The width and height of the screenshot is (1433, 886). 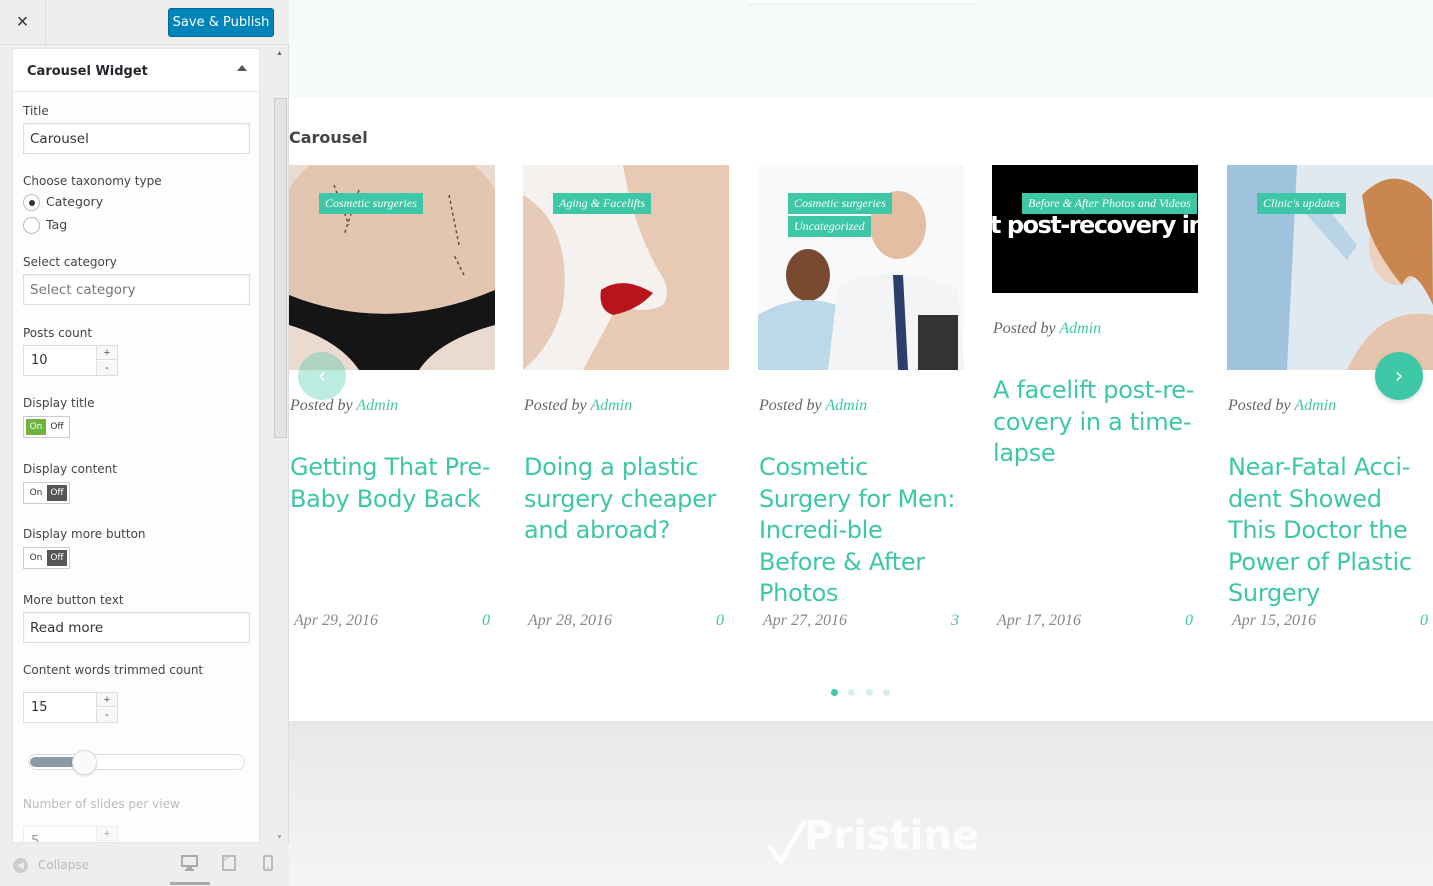 I want to click on slides-per-view-value: 5, so click(x=35, y=838).